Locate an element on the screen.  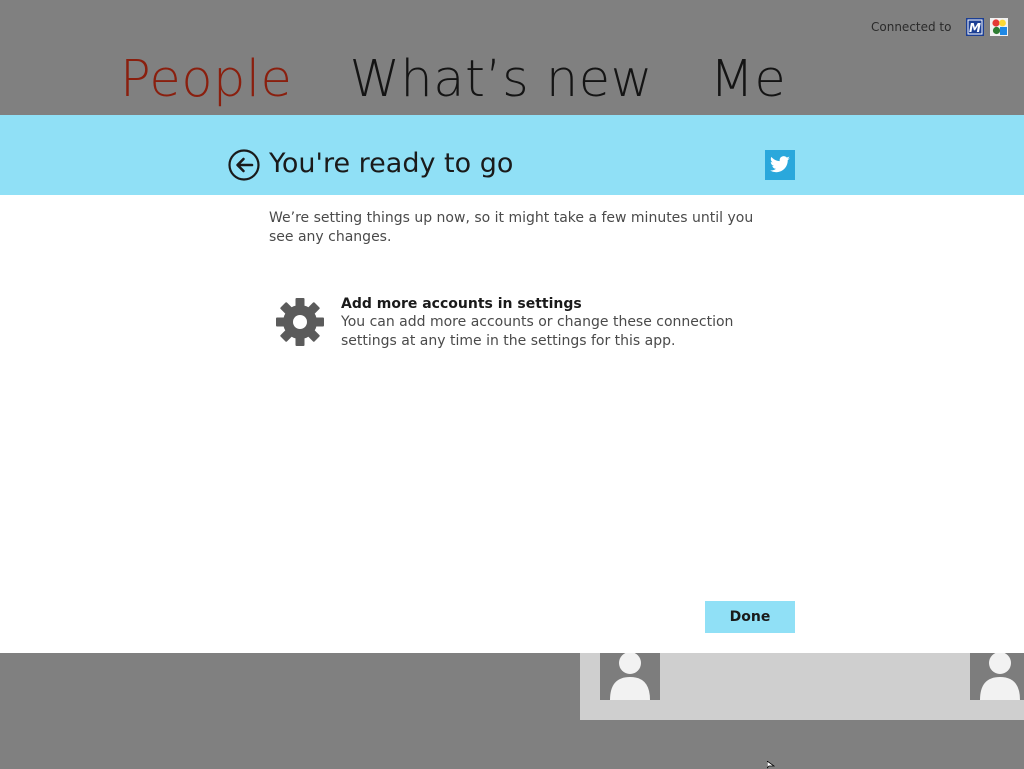
settings-hint-heading: Add more accounts in settings is located at coordinates (461, 304).